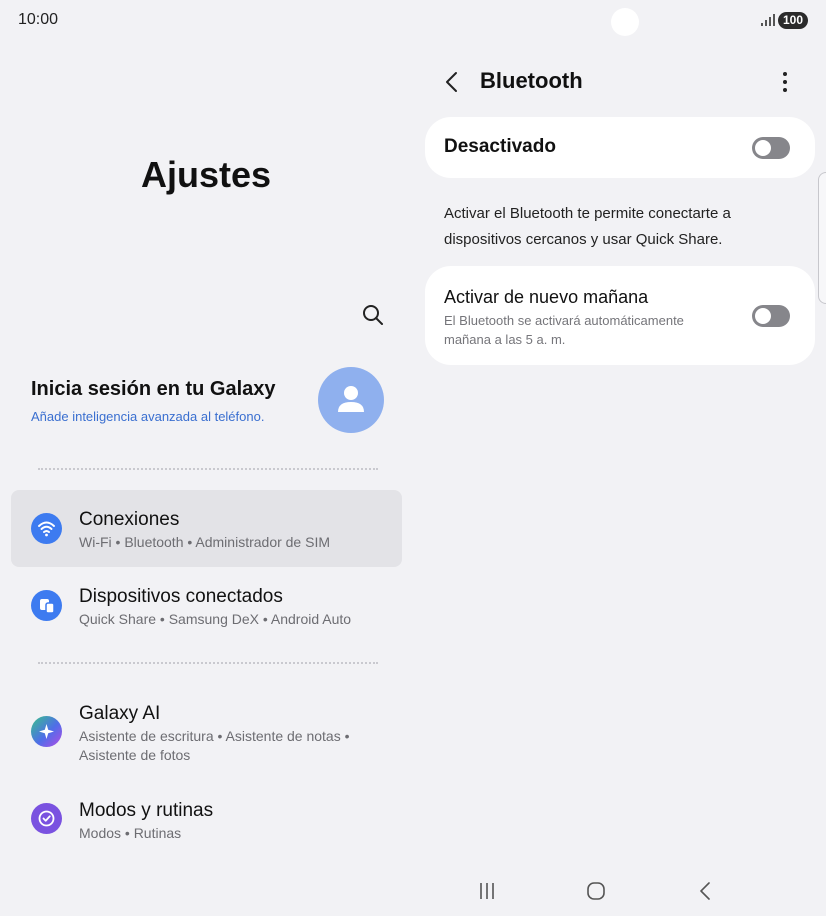 This screenshot has height=916, width=826. Describe the element at coordinates (625, 22) in the screenshot. I see `camera-cutout` at that location.